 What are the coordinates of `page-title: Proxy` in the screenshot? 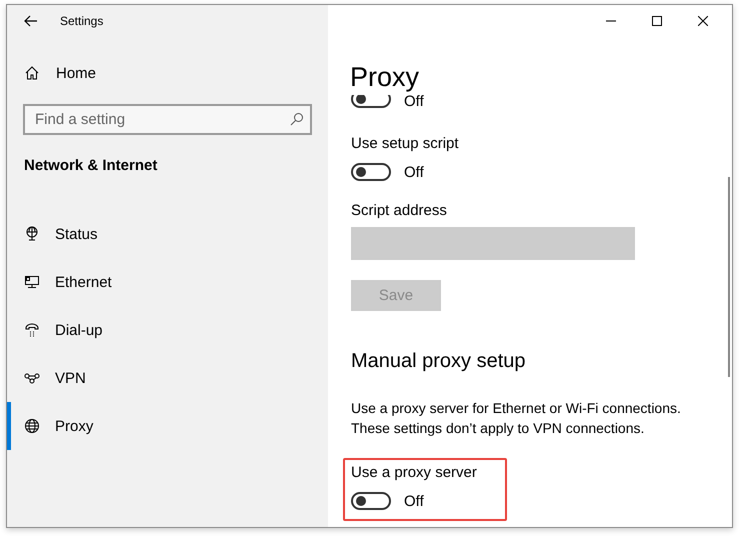 It's located at (385, 77).